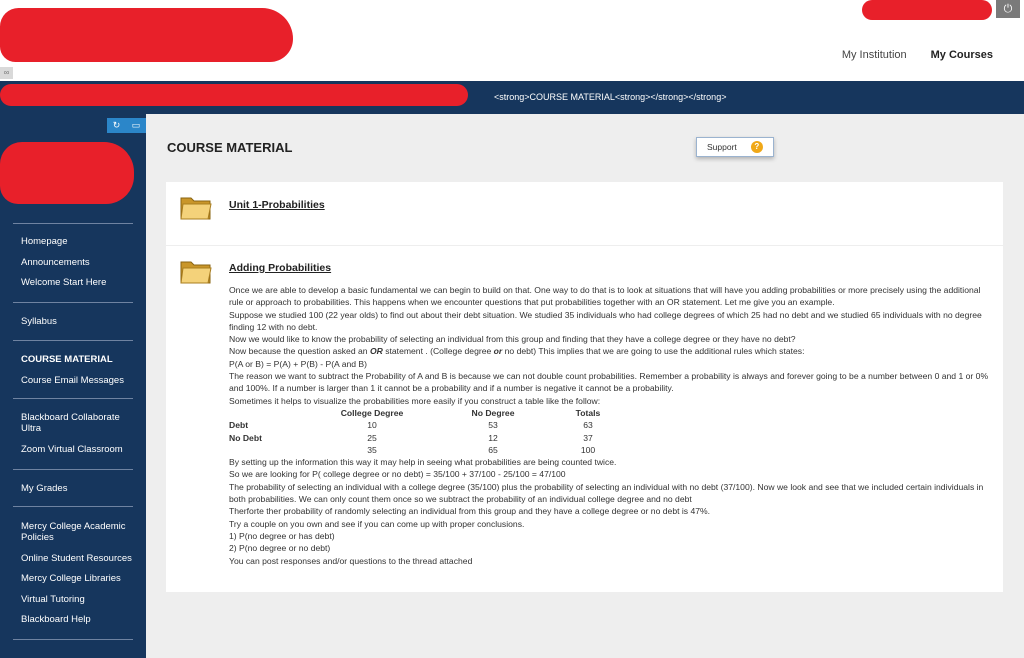 This screenshot has height=658, width=1024. Describe the element at coordinates (73, 241) in the screenshot. I see `sidebar-item-homepage: Homepage` at that location.